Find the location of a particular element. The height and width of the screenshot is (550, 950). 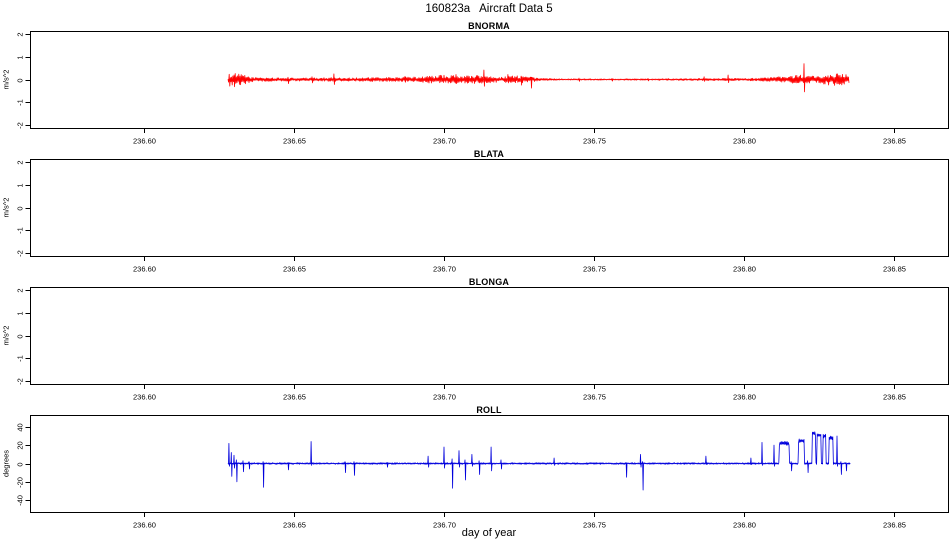

svg-text: -40 is located at coordinates (20, 500).